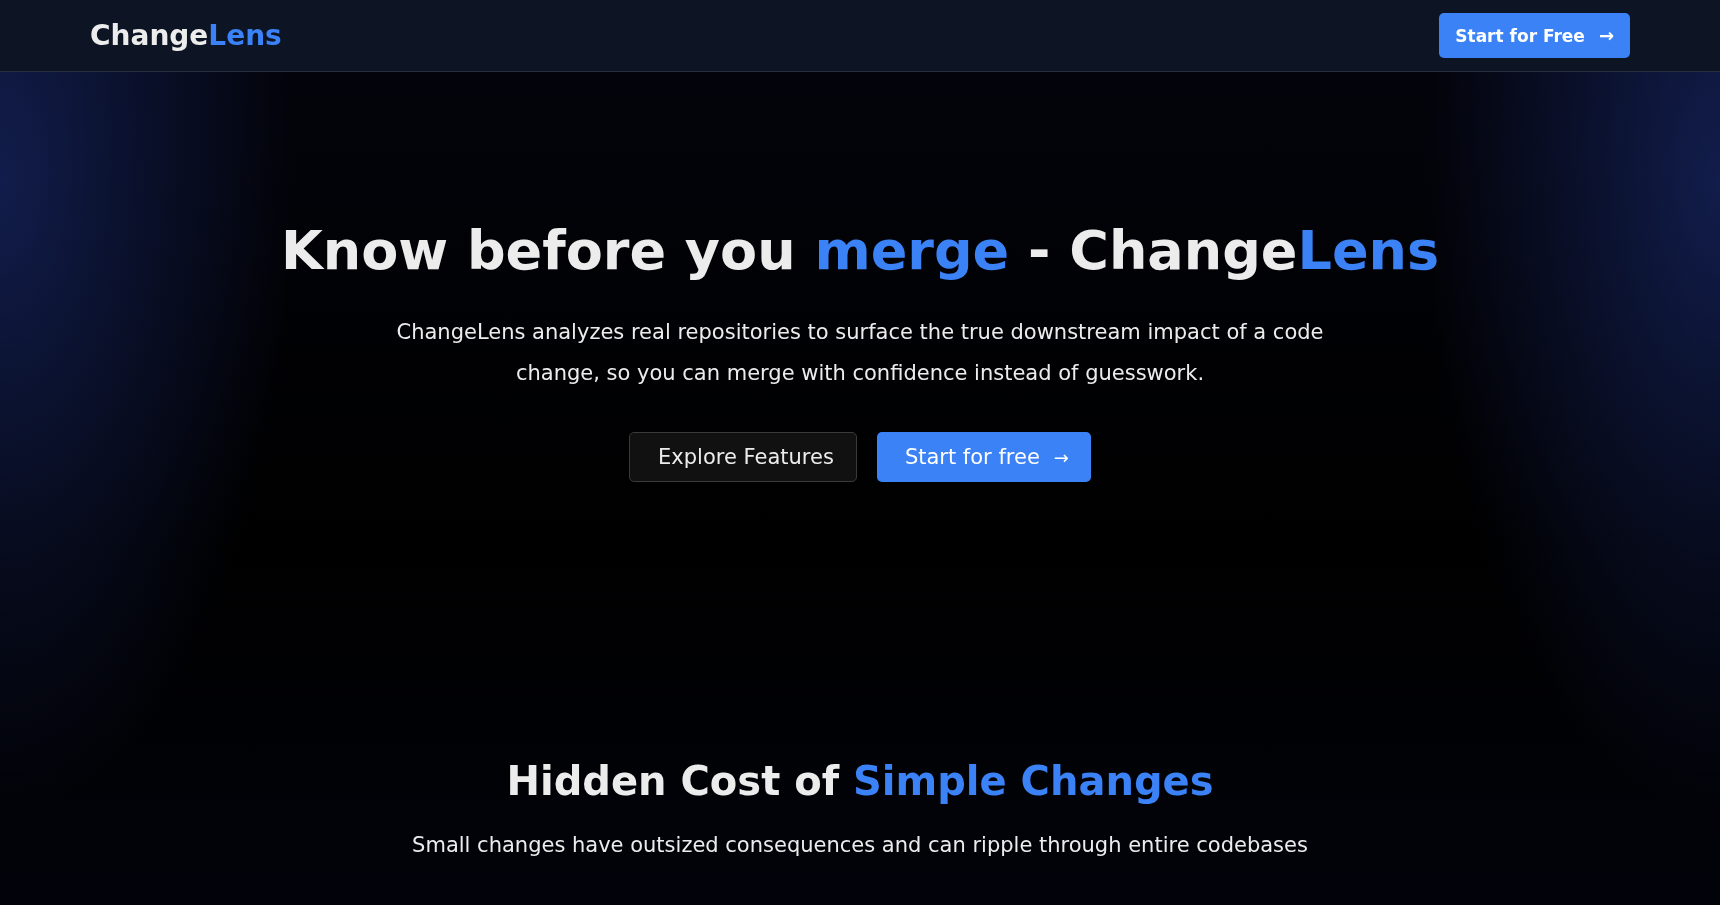 The height and width of the screenshot is (905, 1720). Describe the element at coordinates (860, 353) in the screenshot. I see `hero-description: ChangeLens analyzes real repositories to surface the true downstream impact of a code change, so you can merge with confidence instead of guesswork.` at that location.